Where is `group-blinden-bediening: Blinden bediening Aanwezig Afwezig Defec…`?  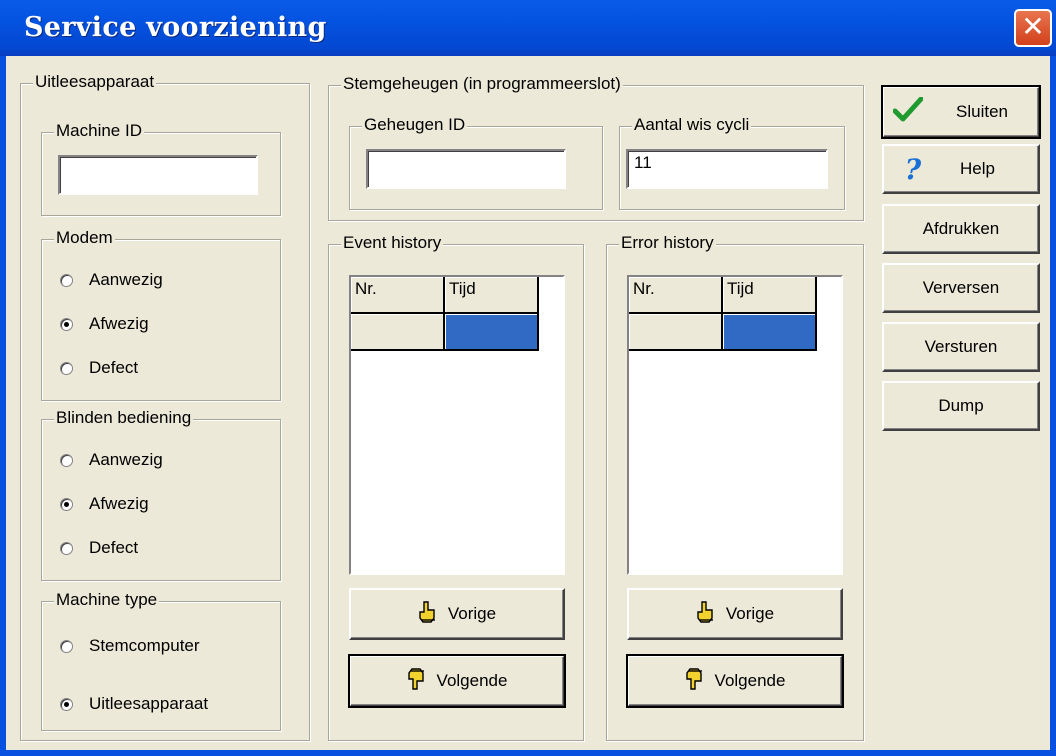
group-blinden-bediening: Blinden bediening Aanwezig Afwezig Defec… is located at coordinates (161, 494).